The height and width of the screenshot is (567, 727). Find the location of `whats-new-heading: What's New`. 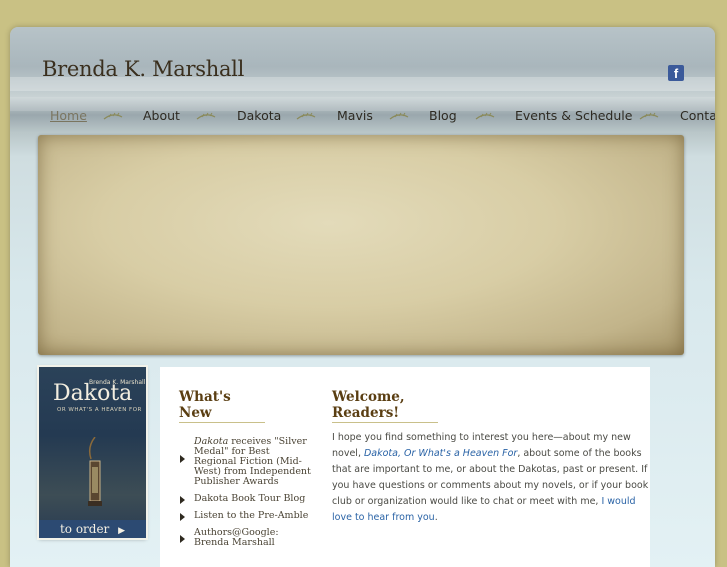

whats-new-heading: What's New is located at coordinates (222, 406).